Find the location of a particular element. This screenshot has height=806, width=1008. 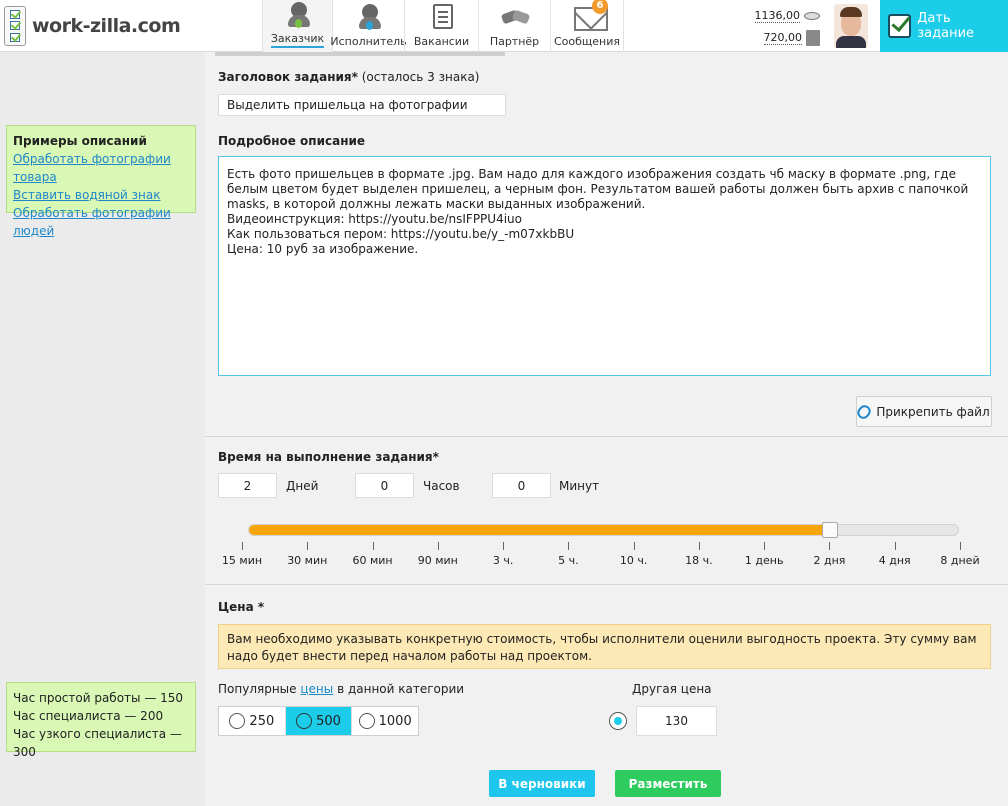

slider-tick-label: 60 мин is located at coordinates (372, 560).